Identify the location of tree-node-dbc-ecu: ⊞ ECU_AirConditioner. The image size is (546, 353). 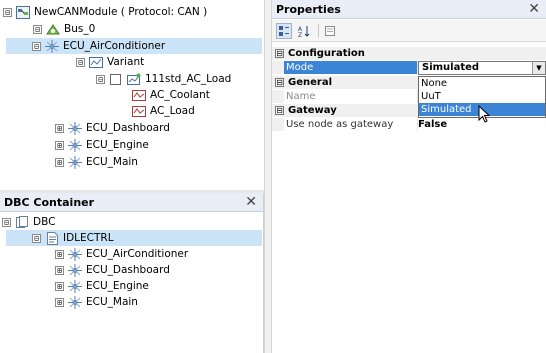
(121, 254).